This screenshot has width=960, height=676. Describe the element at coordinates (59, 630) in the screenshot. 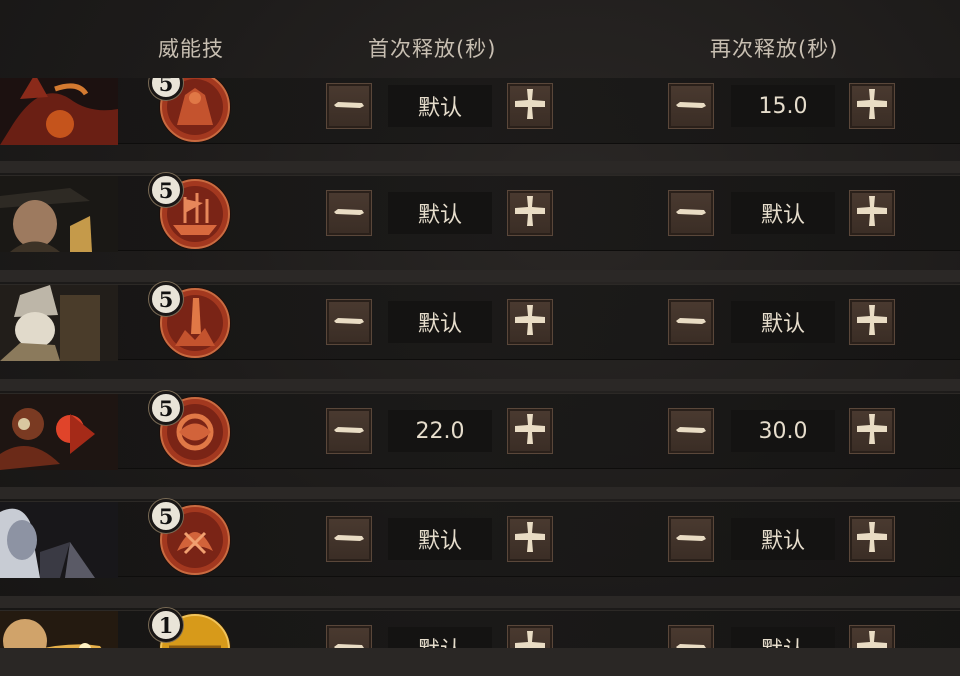

I see `cat-portrait-icon` at that location.